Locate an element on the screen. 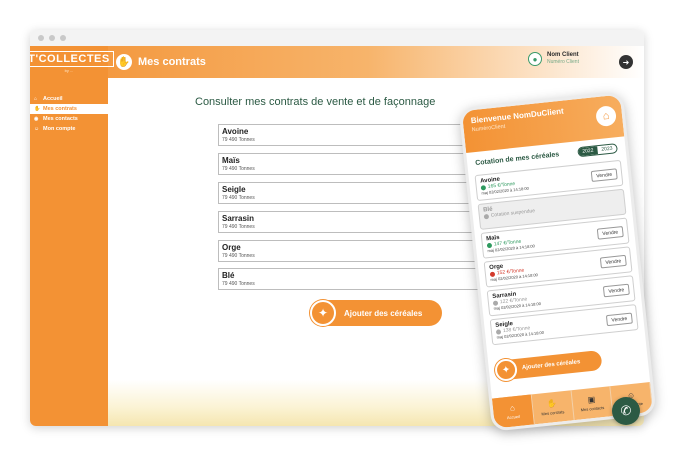  tab-mes-contrats: ✋ Mes contrats is located at coordinates (553, 407).